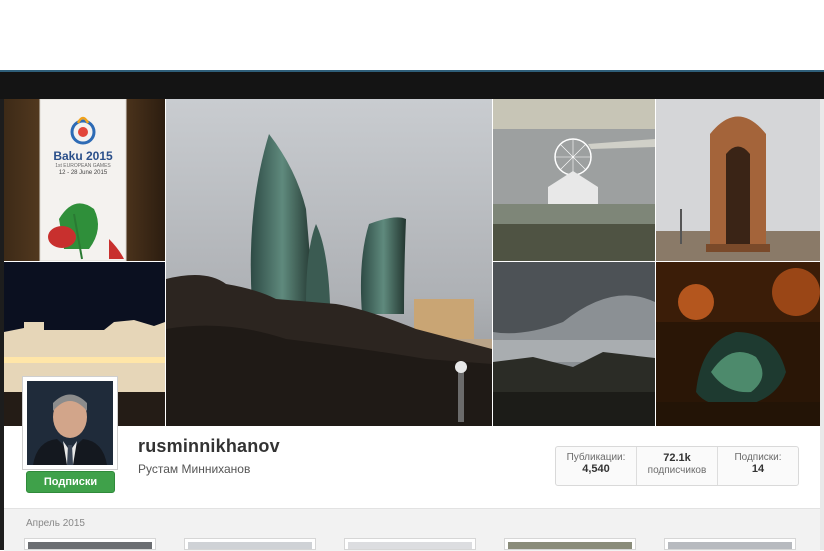  Describe the element at coordinates (55, 523) in the screenshot. I see `feed-date-header: Апрель 2015` at that location.